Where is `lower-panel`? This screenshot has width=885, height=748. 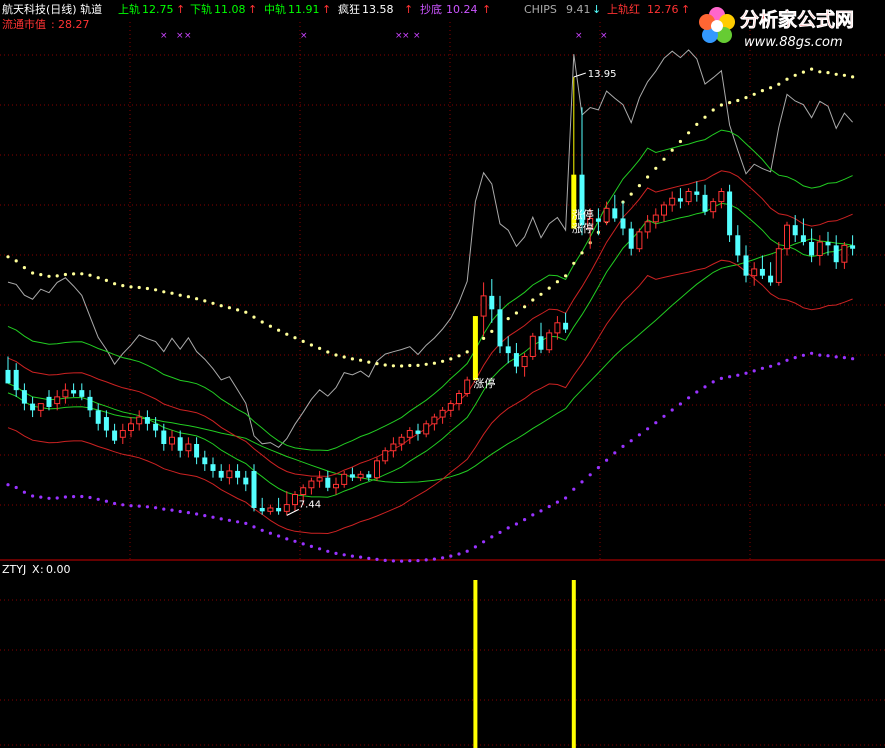
lower-panel is located at coordinates (524, 664).